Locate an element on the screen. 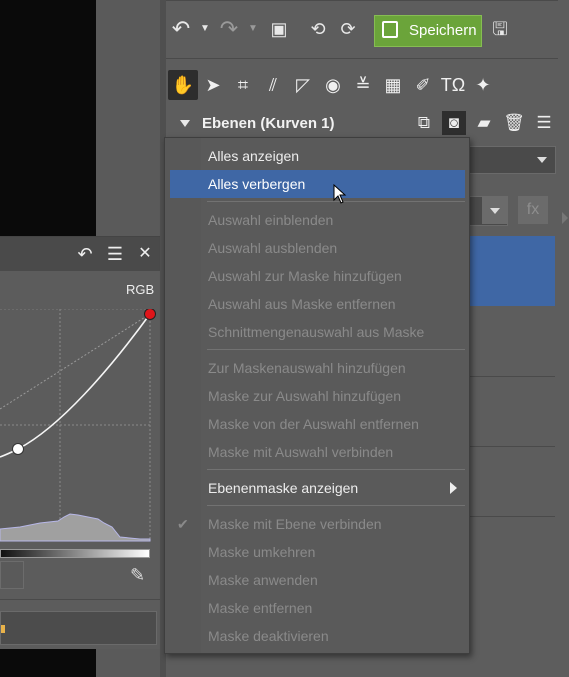 The height and width of the screenshot is (677, 569). folder-icon: ▰ is located at coordinates (484, 123).